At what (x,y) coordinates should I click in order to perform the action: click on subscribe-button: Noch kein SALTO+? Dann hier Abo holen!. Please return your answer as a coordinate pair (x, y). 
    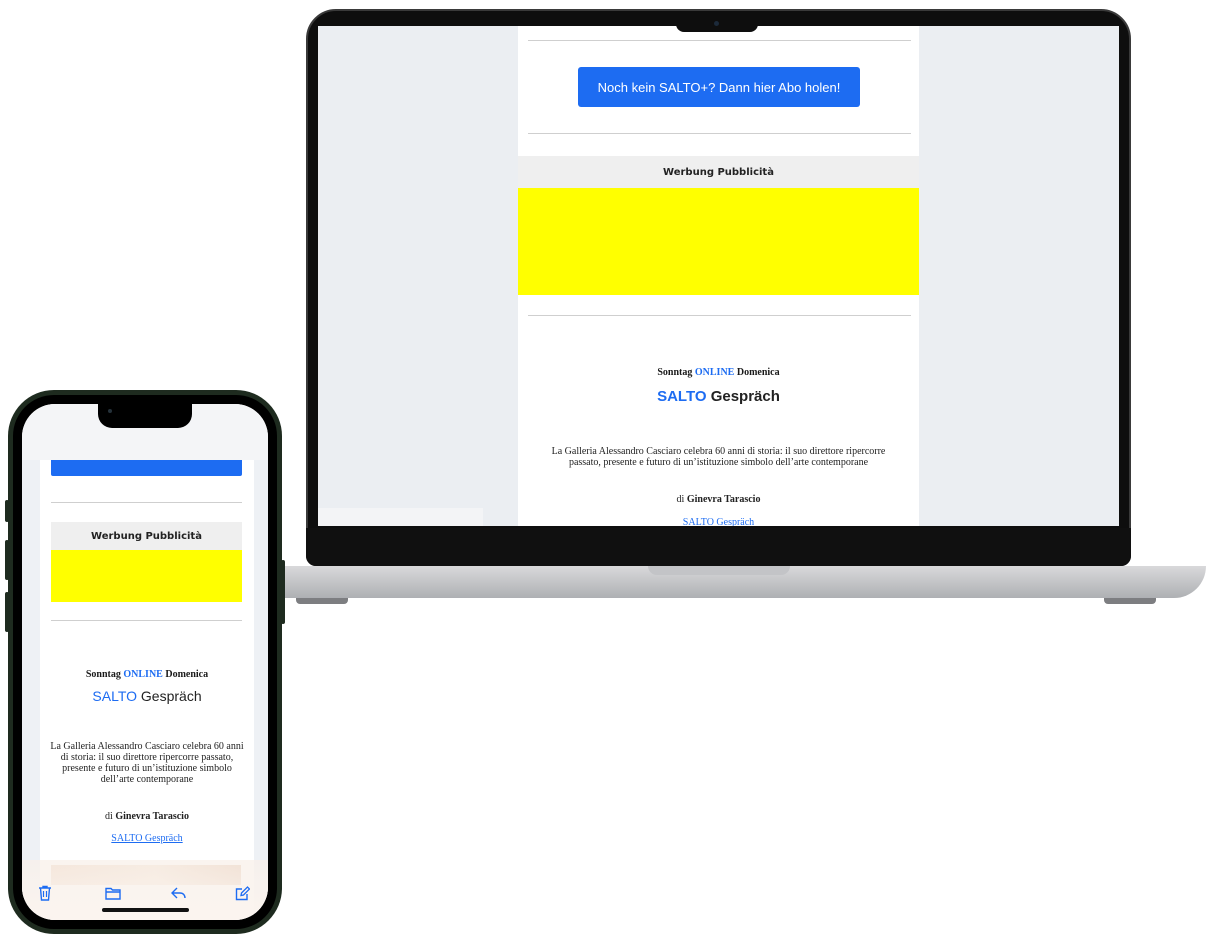
    Looking at the image, I should click on (719, 87).